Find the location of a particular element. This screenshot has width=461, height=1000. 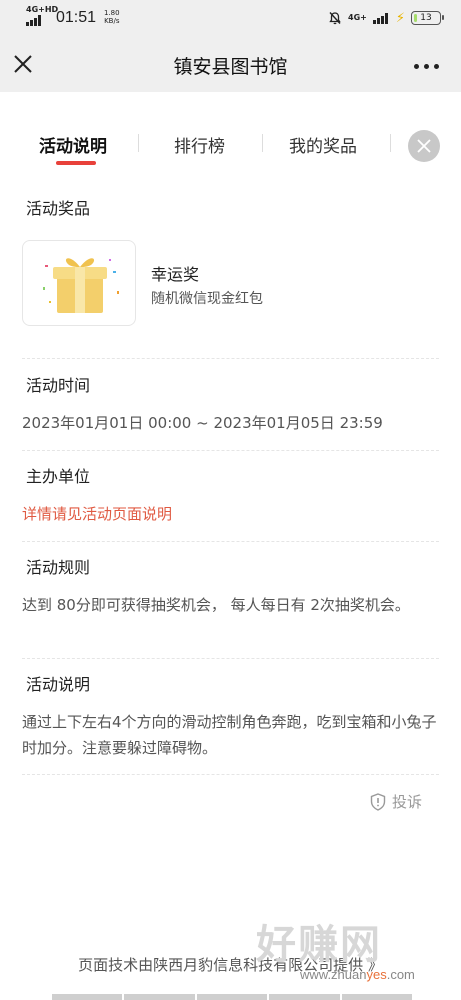

tab-leaderboard: 排行榜 is located at coordinates (199, 144).